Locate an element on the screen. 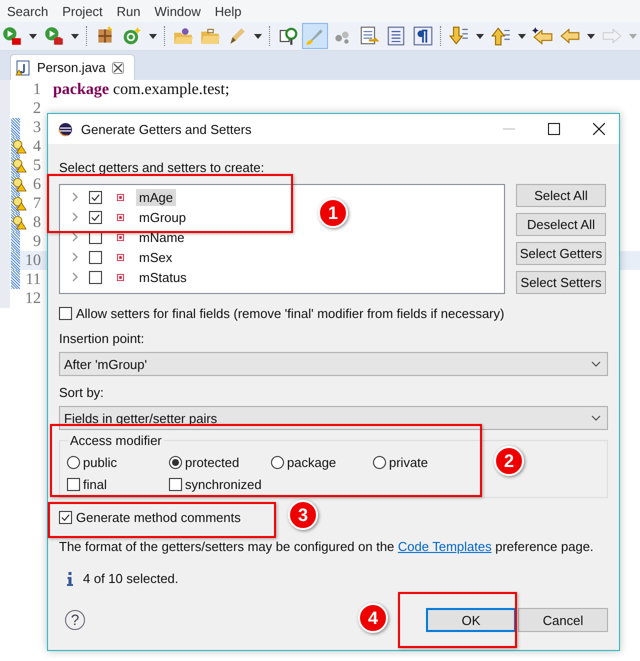 The height and width of the screenshot is (661, 640). select-button: Deselect All is located at coordinates (561, 224).